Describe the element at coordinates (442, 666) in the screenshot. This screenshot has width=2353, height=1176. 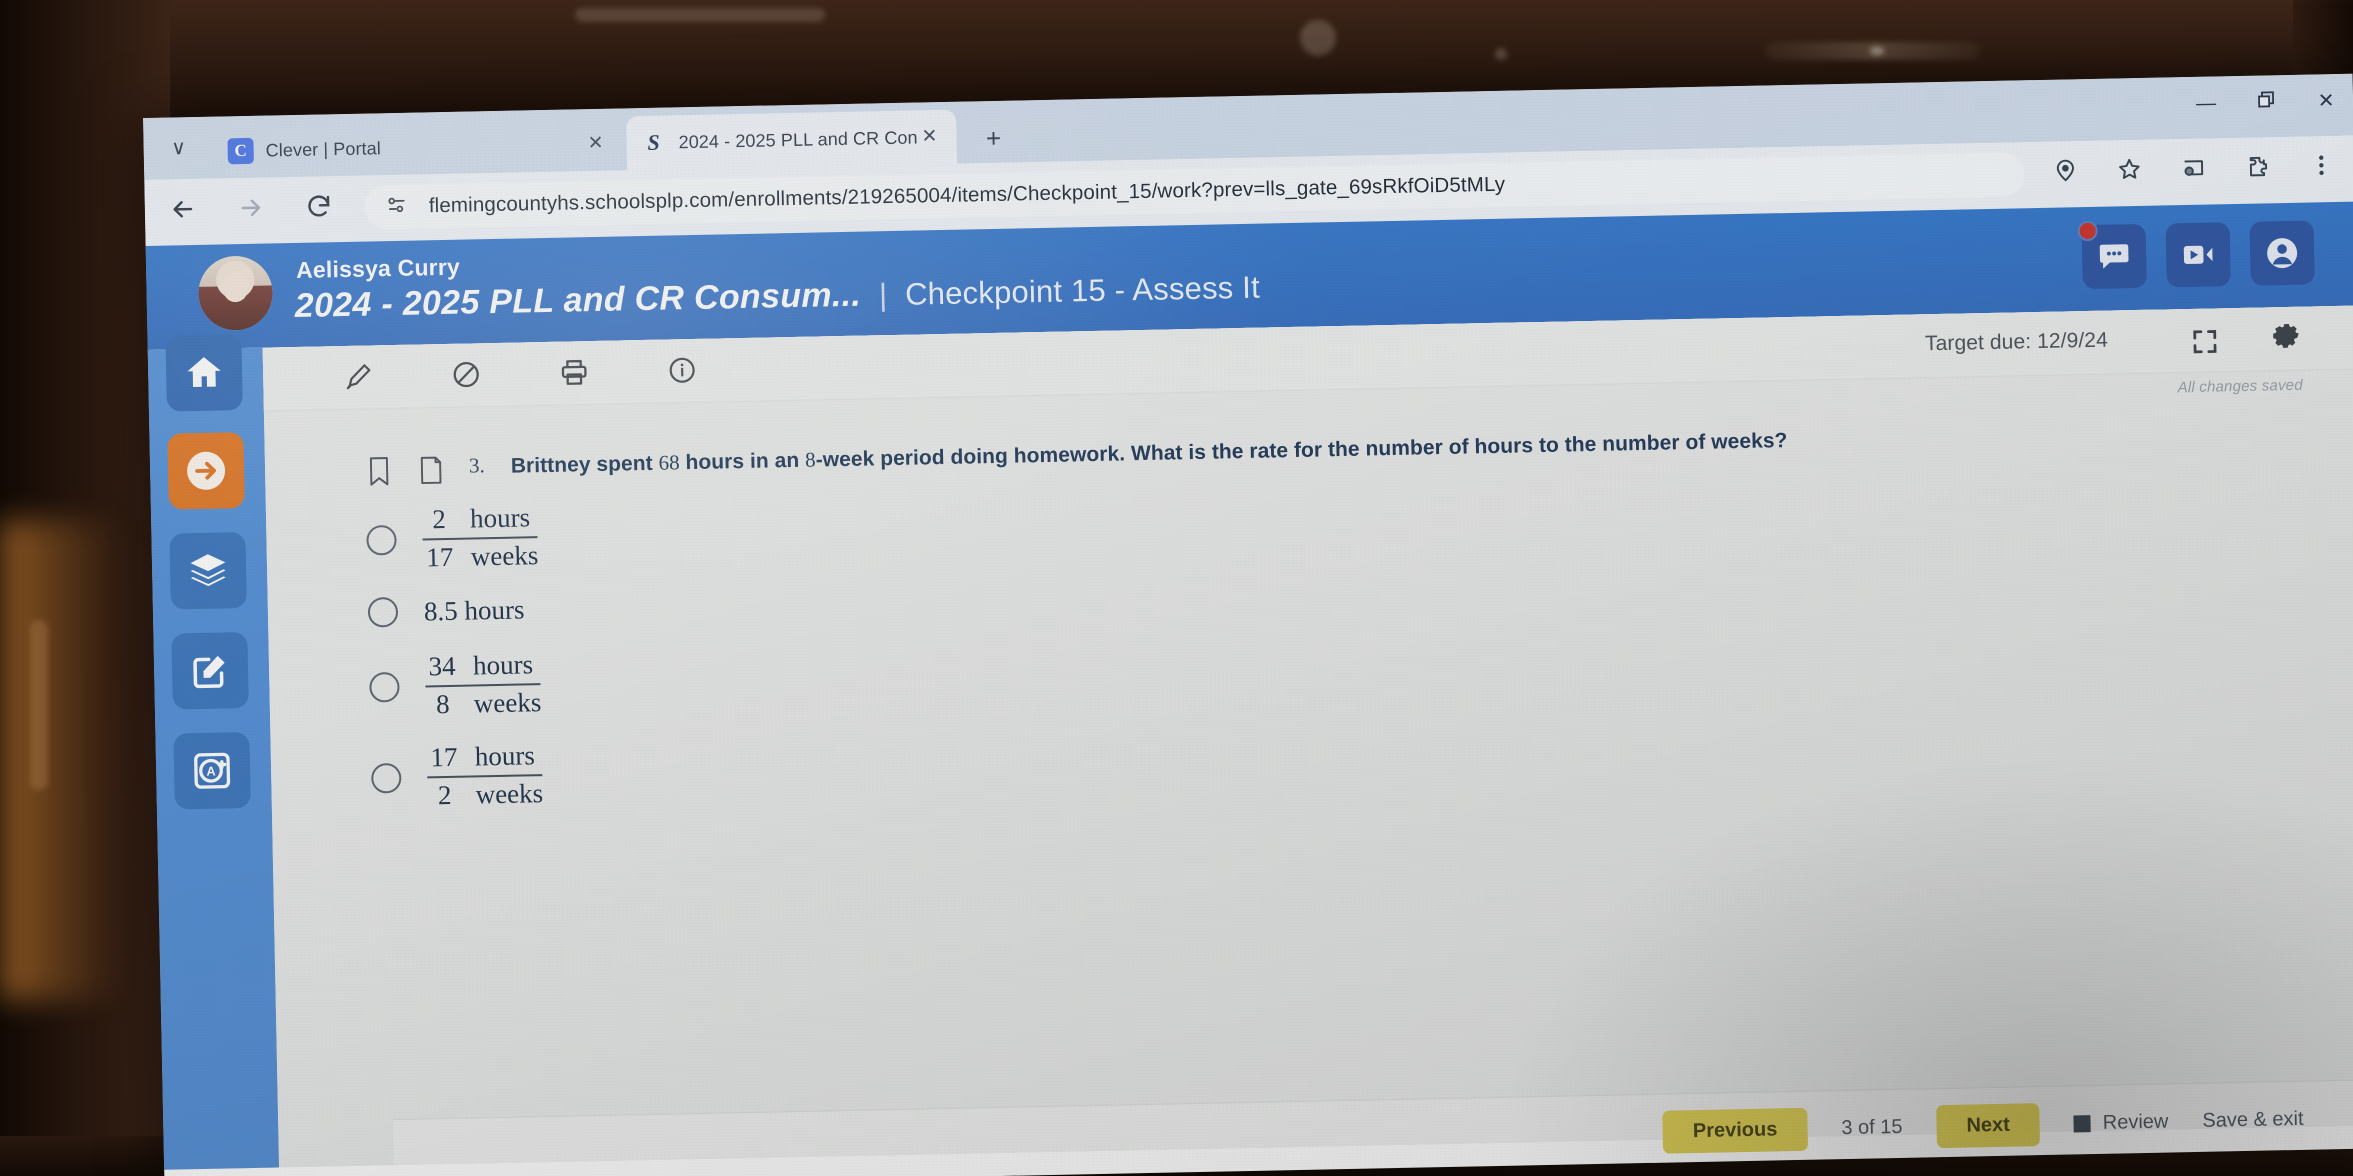
I see `fraction-numerator: 34` at that location.